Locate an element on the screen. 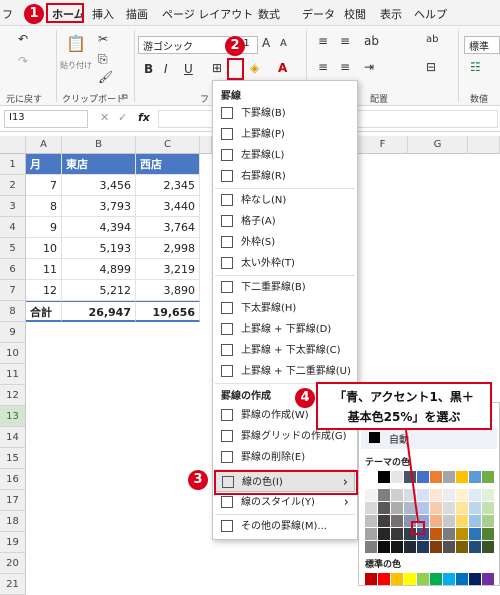 The image size is (500, 595). bold-button: B is located at coordinates (148, 69).